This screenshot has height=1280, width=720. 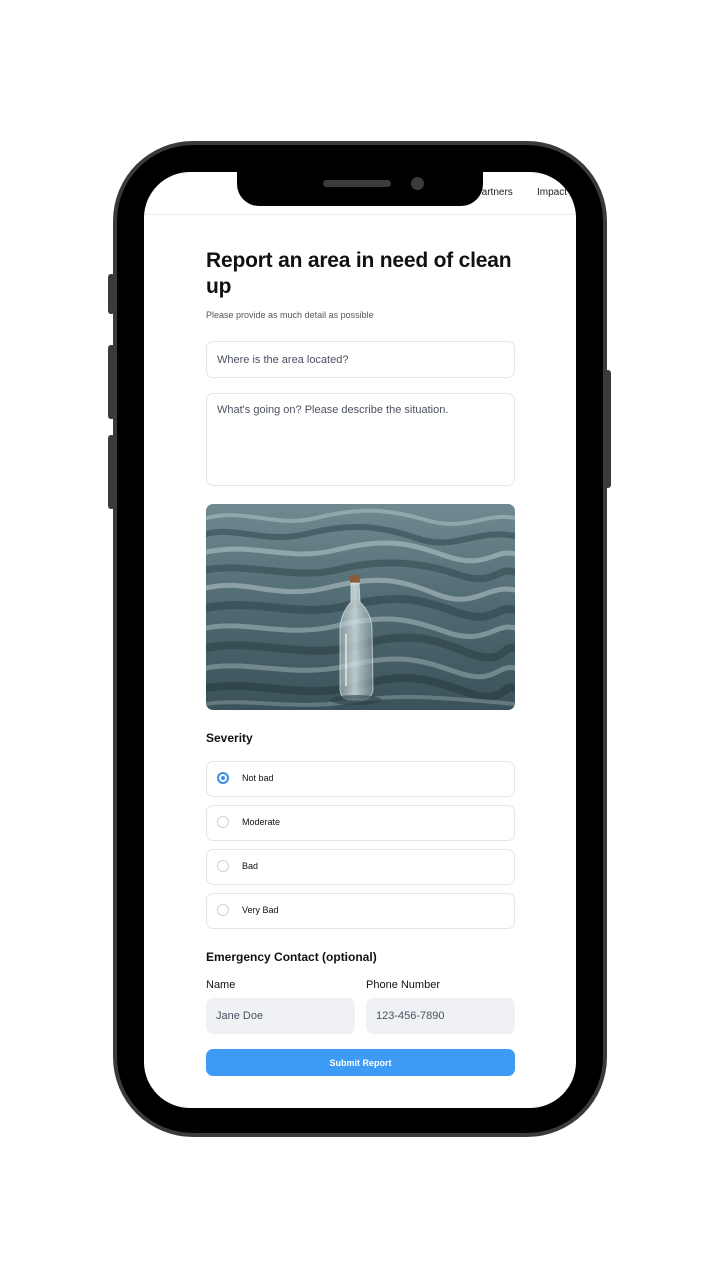 I want to click on phone-notch, so click(x=360, y=189).